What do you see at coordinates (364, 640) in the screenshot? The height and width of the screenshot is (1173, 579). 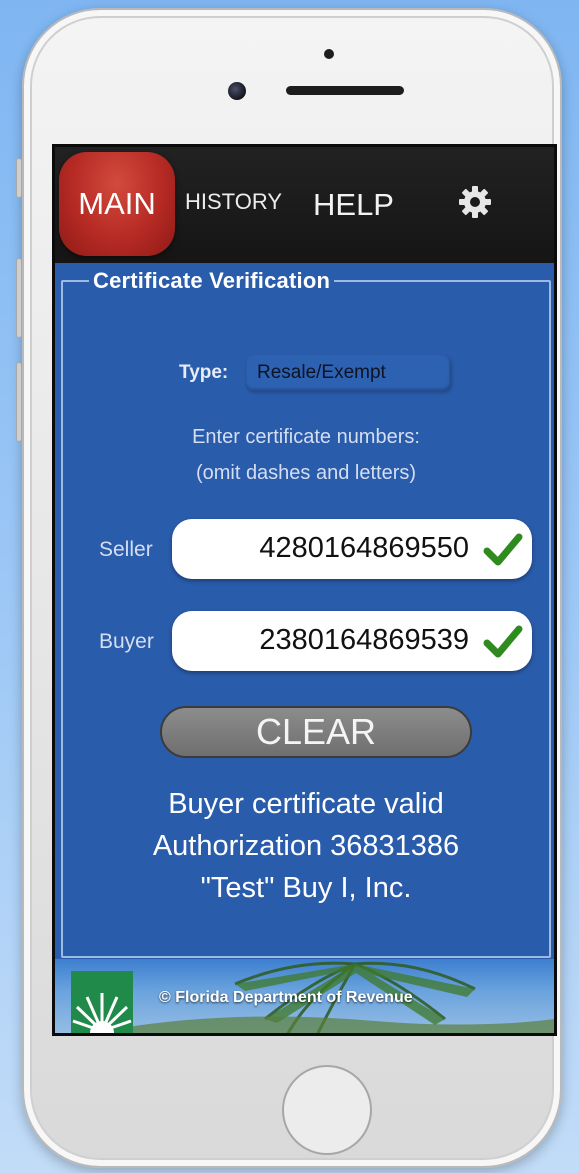 I see `buyer-number-value: 2380164869539` at bounding box center [364, 640].